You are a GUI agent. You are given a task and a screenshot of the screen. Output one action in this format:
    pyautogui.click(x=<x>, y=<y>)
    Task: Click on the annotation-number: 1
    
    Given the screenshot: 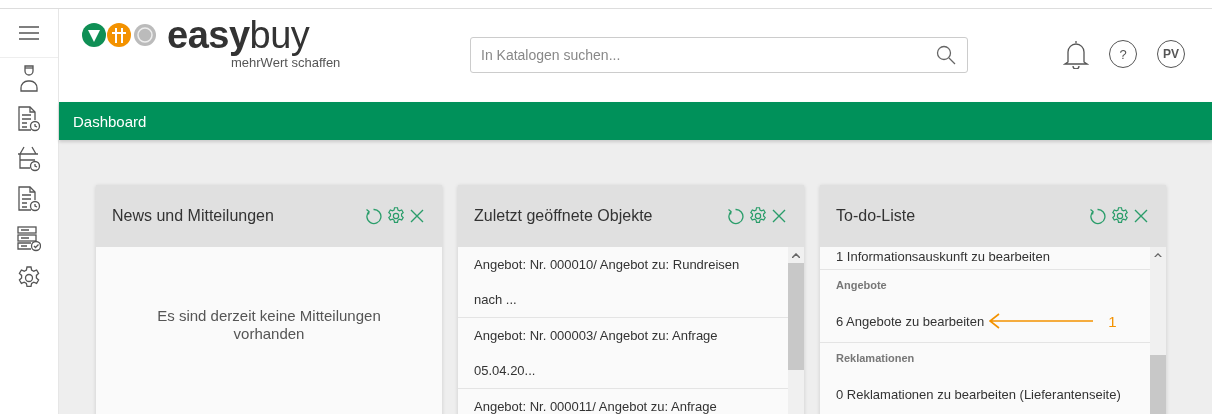 What is the action you would take?
    pyautogui.click(x=1112, y=321)
    